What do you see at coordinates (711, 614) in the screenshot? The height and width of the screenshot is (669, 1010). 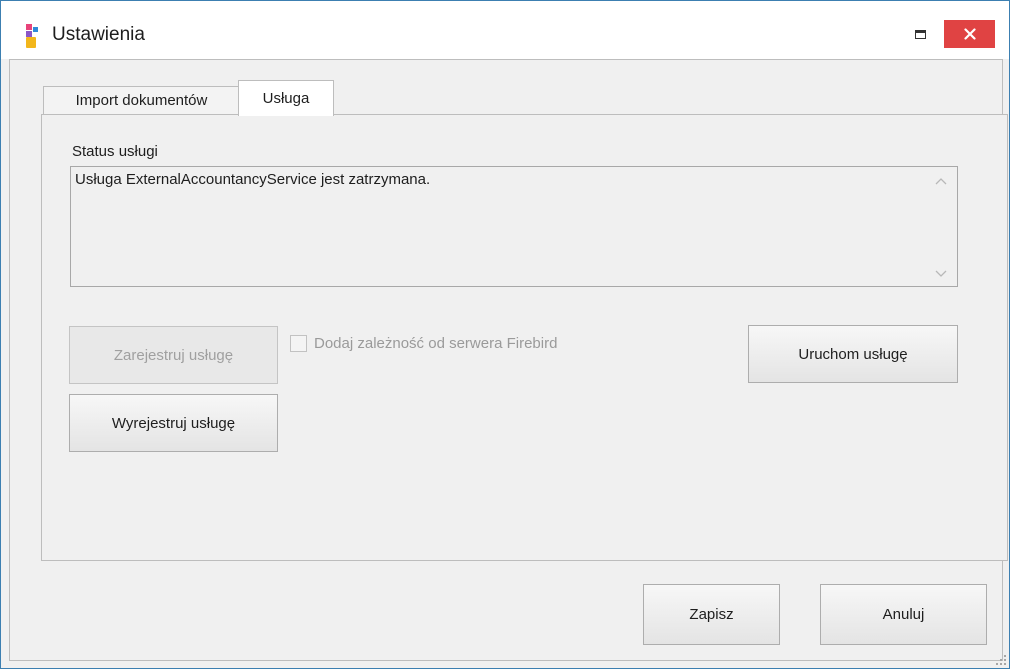 I see `save-button: Zapisz` at bounding box center [711, 614].